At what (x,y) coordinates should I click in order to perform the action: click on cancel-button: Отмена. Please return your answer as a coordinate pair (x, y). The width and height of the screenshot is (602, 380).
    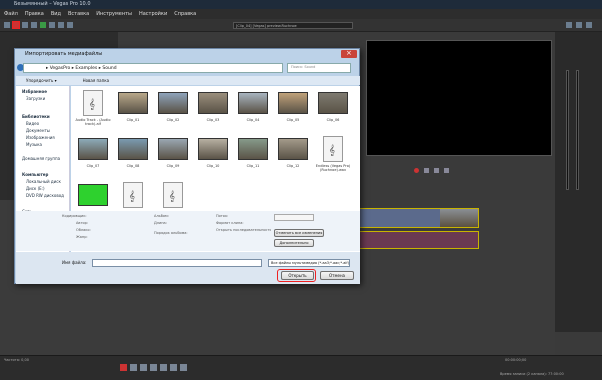
    Looking at the image, I should click on (337, 275).